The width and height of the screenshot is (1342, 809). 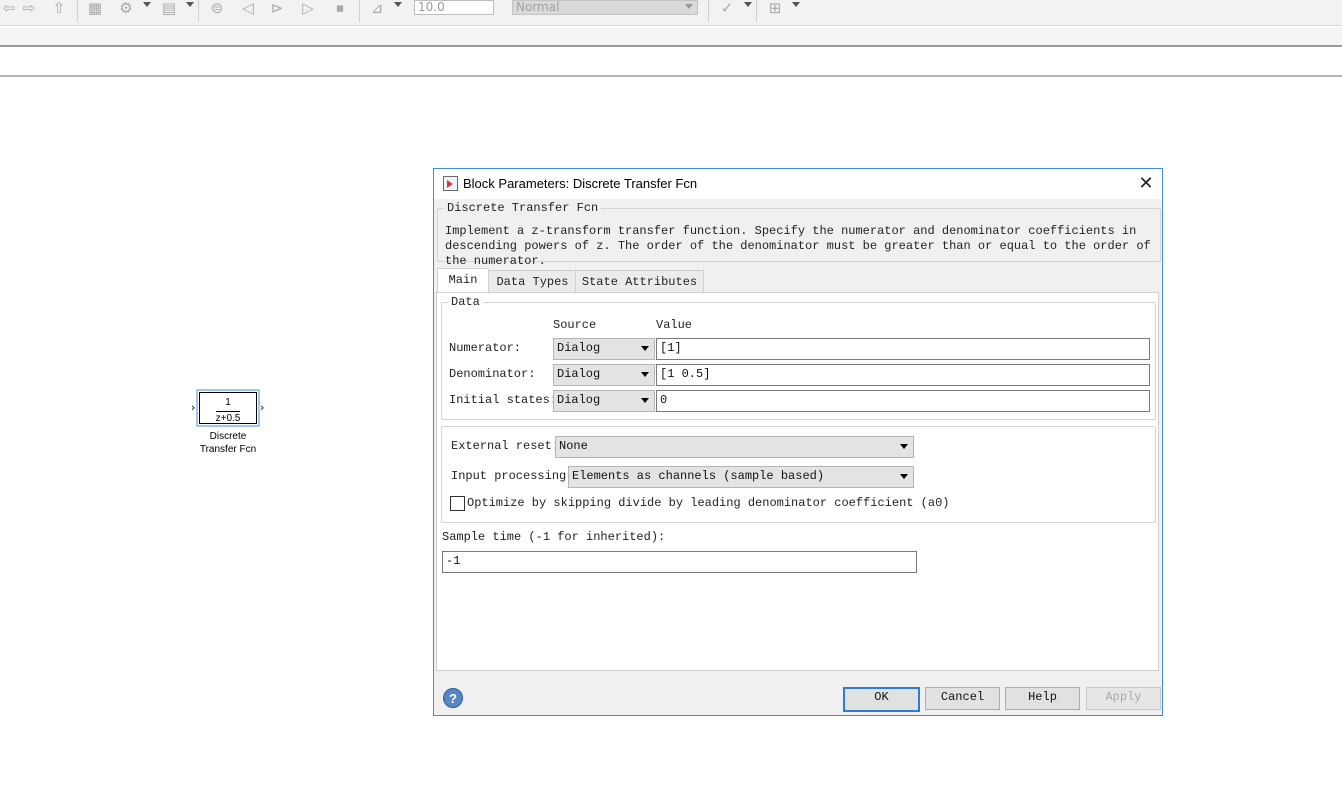 I want to click on tab-main: Main, so click(x=463, y=281).